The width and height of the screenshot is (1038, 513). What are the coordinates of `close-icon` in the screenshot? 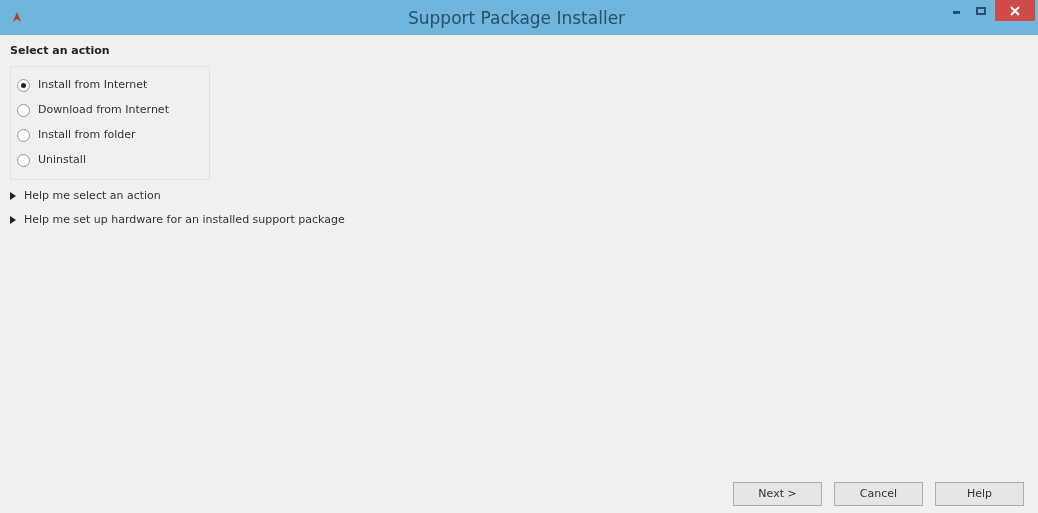 It's located at (1015, 10).